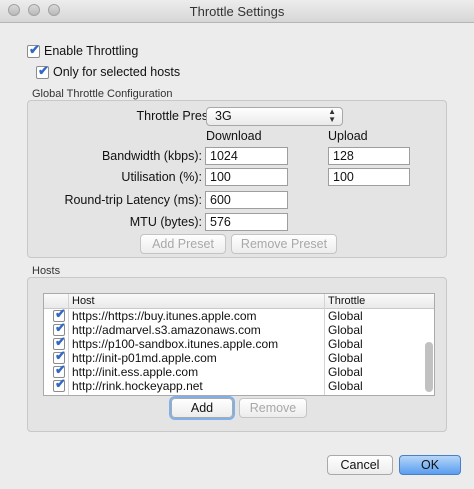 The image size is (474, 489). What do you see at coordinates (246, 177) in the screenshot?
I see `utilisation-download-input: 100` at bounding box center [246, 177].